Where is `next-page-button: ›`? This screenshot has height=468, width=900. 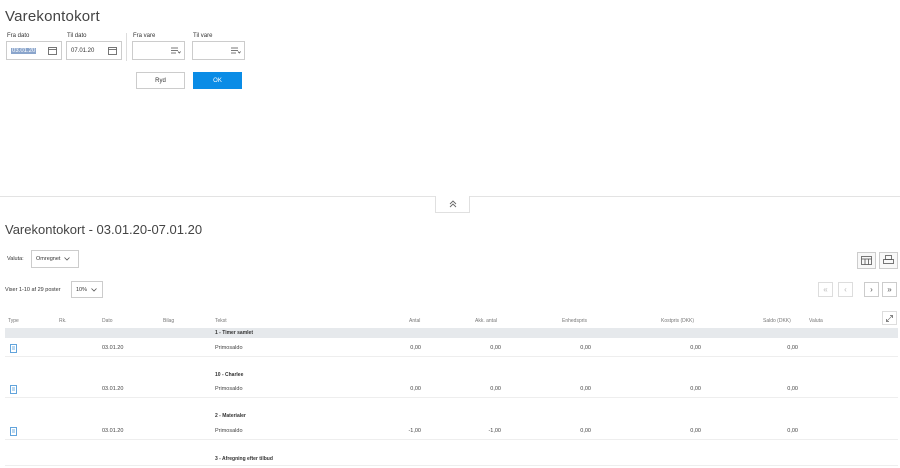
next-page-button: › is located at coordinates (871, 289).